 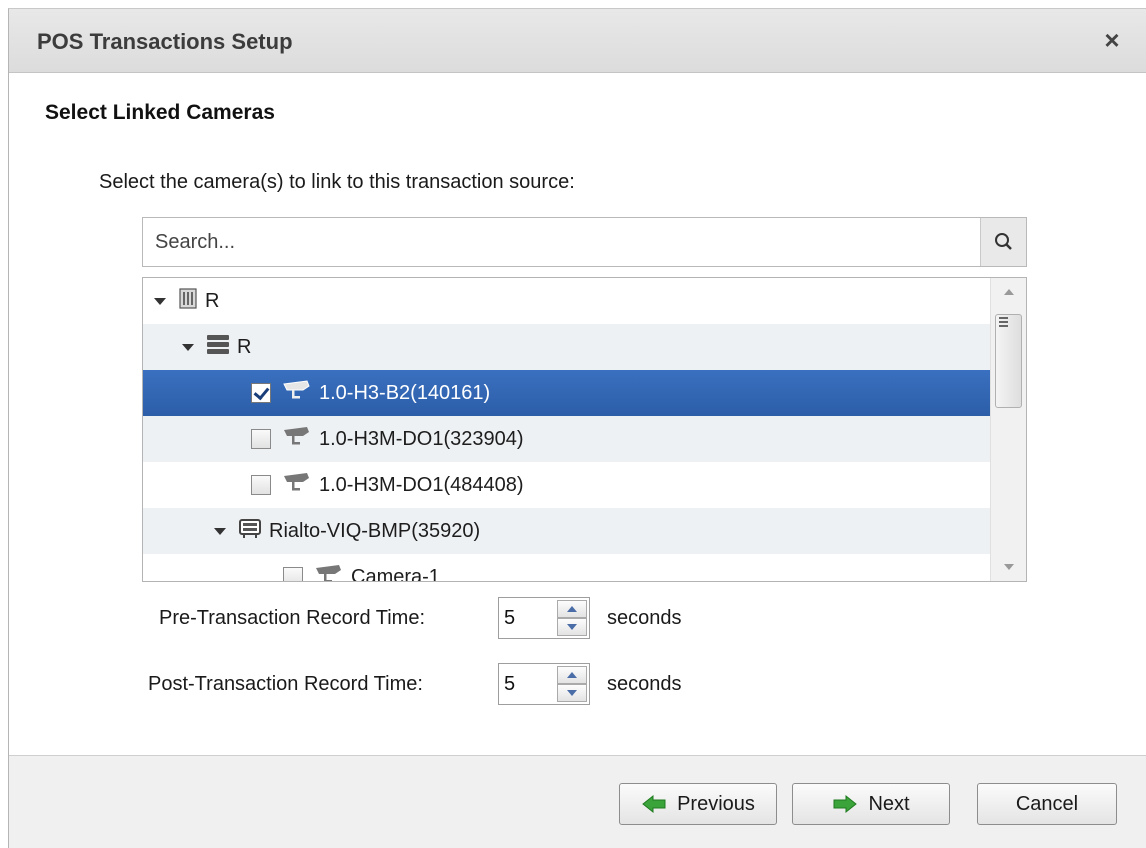 I want to click on search-icon, so click(x=1003, y=241).